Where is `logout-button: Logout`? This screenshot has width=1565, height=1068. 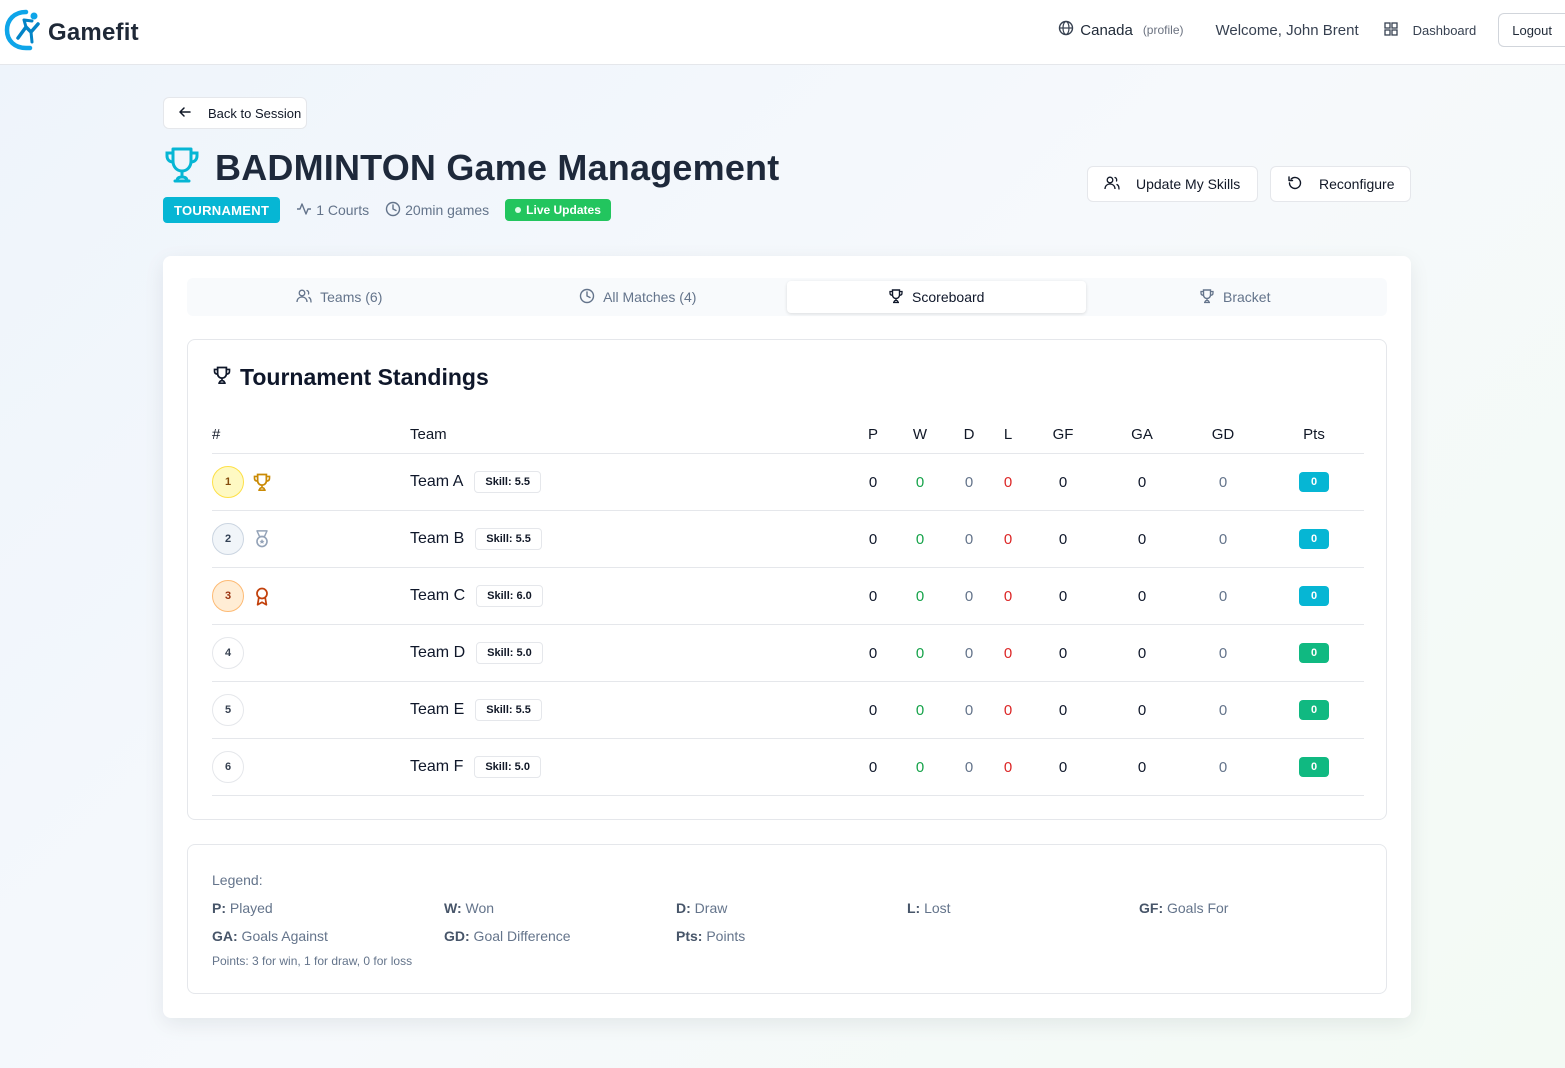 logout-button: Logout is located at coordinates (1531, 30).